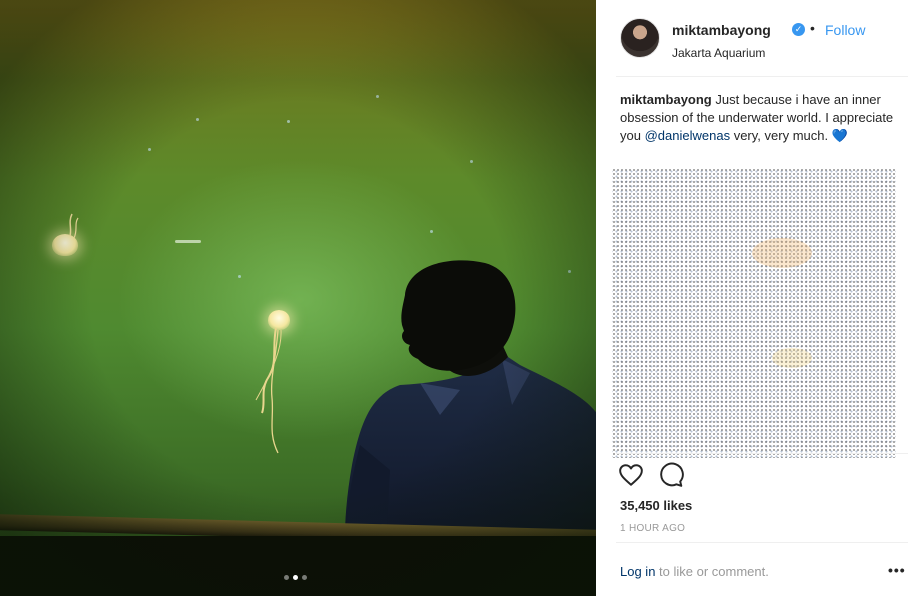 The width and height of the screenshot is (913, 596). What do you see at coordinates (666, 99) in the screenshot?
I see `caption-username: miktambayong` at bounding box center [666, 99].